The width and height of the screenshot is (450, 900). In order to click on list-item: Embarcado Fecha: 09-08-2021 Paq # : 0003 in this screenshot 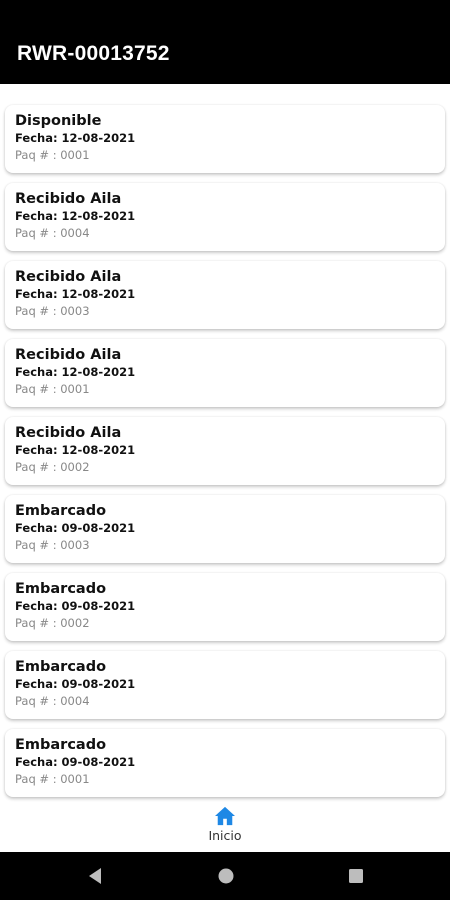, I will do `click(225, 529)`.